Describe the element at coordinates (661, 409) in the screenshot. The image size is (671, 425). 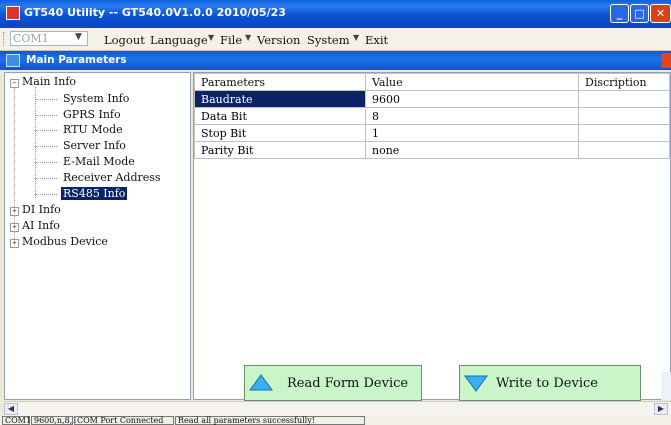
I see `scroll-right-icon: ▶` at that location.